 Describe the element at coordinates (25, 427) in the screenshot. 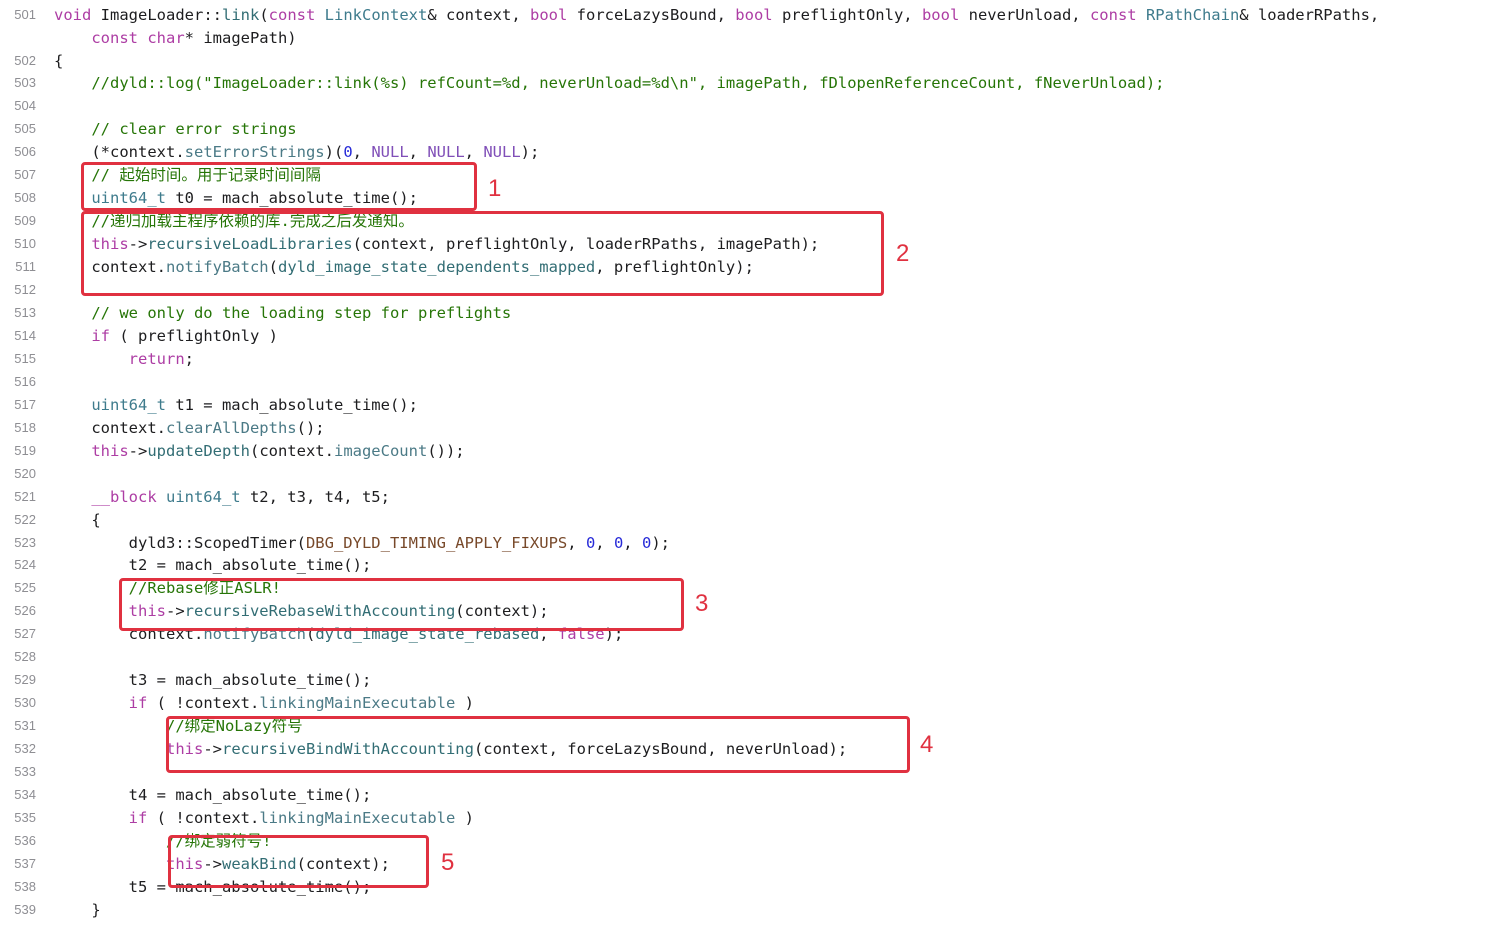

I see `line-number: 518` at that location.